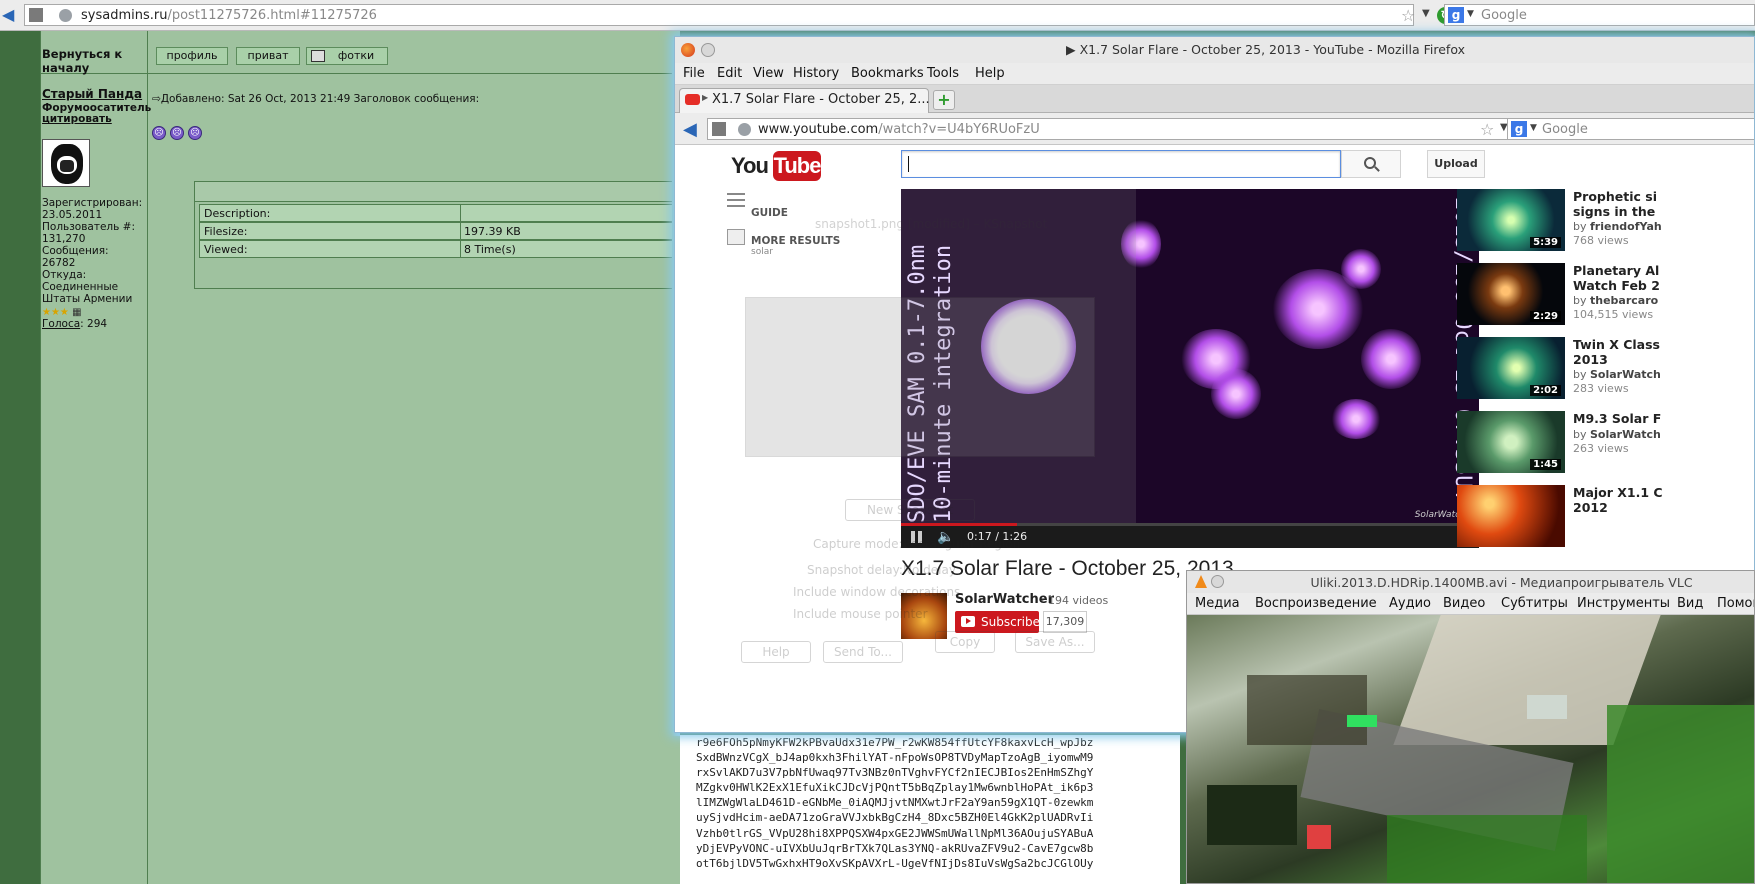 The height and width of the screenshot is (884, 1755). Describe the element at coordinates (776, 652) in the screenshot. I see `help-button: Help` at that location.